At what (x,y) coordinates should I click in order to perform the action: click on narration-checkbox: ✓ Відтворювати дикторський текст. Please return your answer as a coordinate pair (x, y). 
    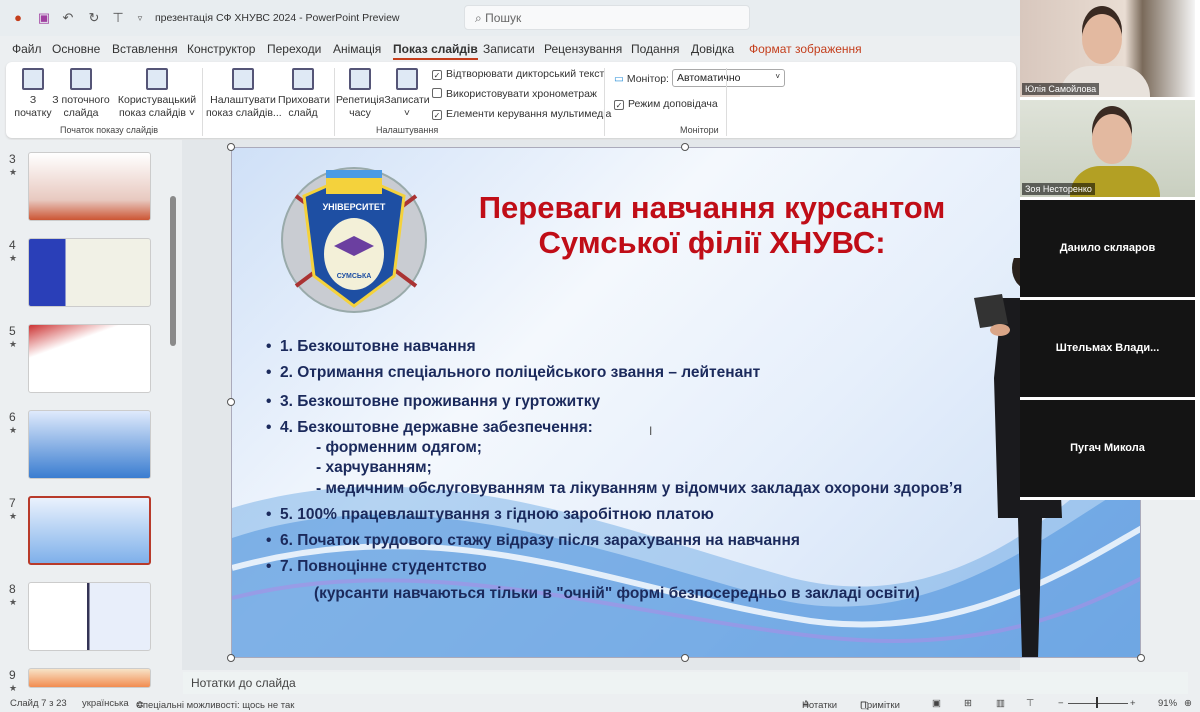
    Looking at the image, I should click on (518, 74).